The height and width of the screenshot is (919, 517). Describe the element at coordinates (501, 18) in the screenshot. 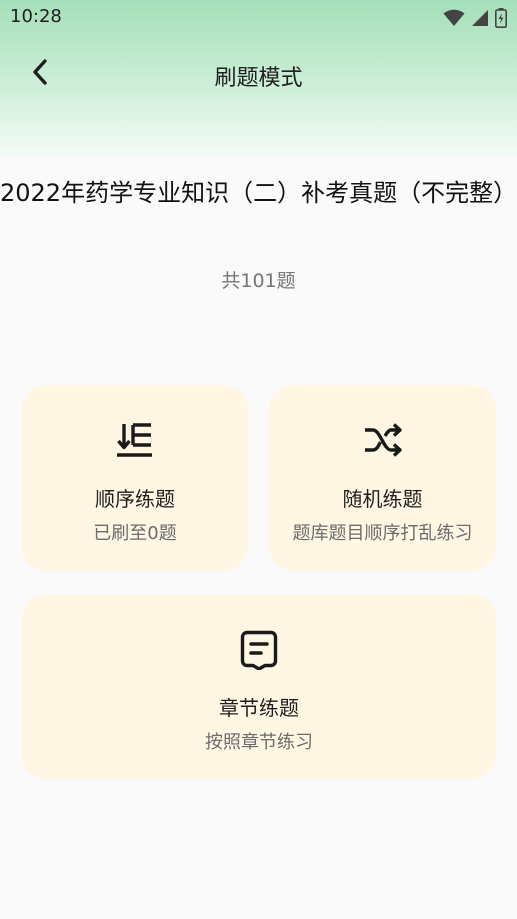

I see `battery-charging-icon` at that location.